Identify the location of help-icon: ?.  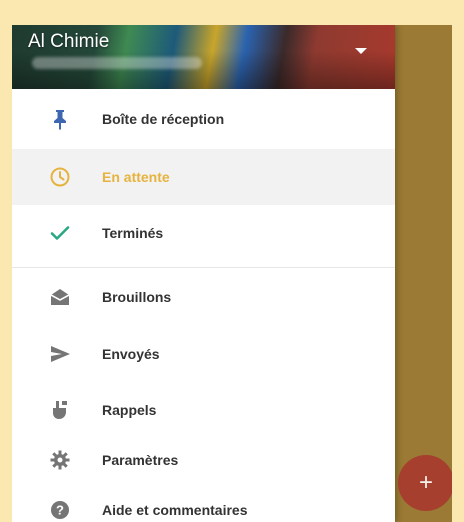
(60, 510).